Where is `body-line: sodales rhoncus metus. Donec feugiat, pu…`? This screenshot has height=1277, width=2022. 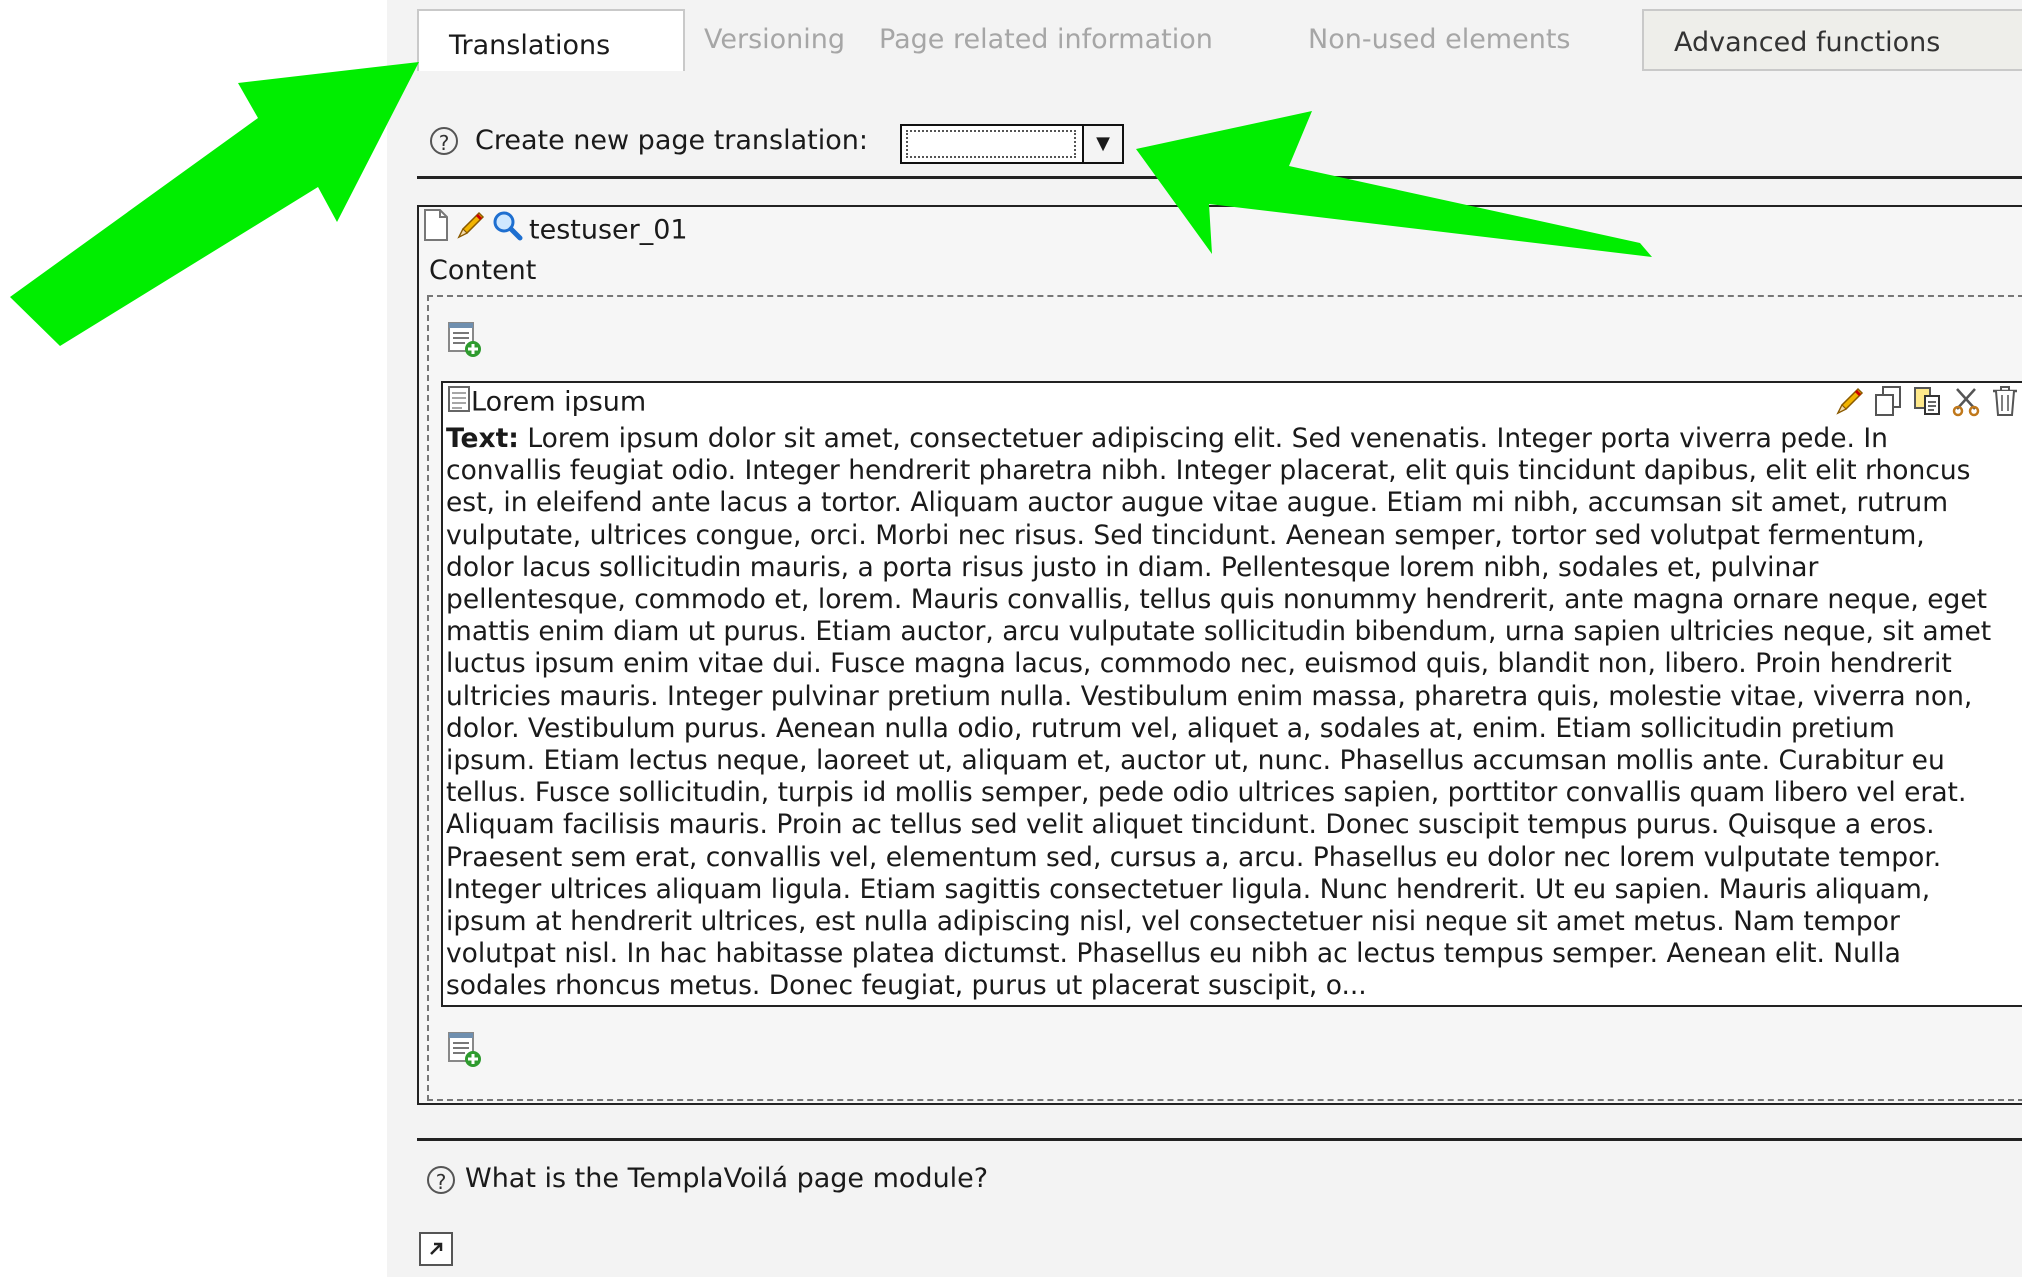
body-line: sodales rhoncus metus. Donec feugiat, pu… is located at coordinates (906, 986).